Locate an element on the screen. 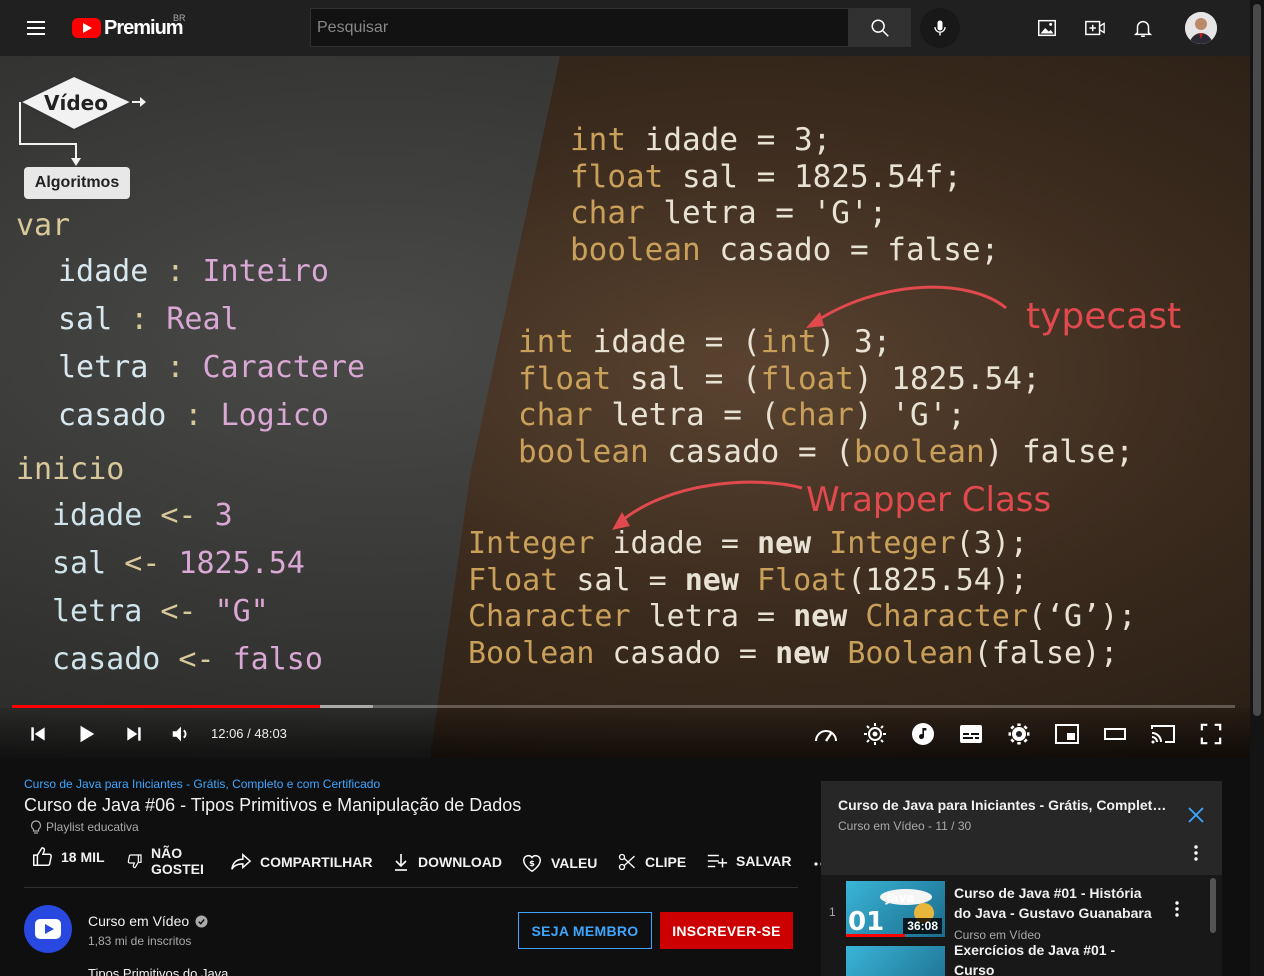 Image resolution: width=1264 pixels, height=976 pixels. create-icon is located at coordinates (1095, 28).